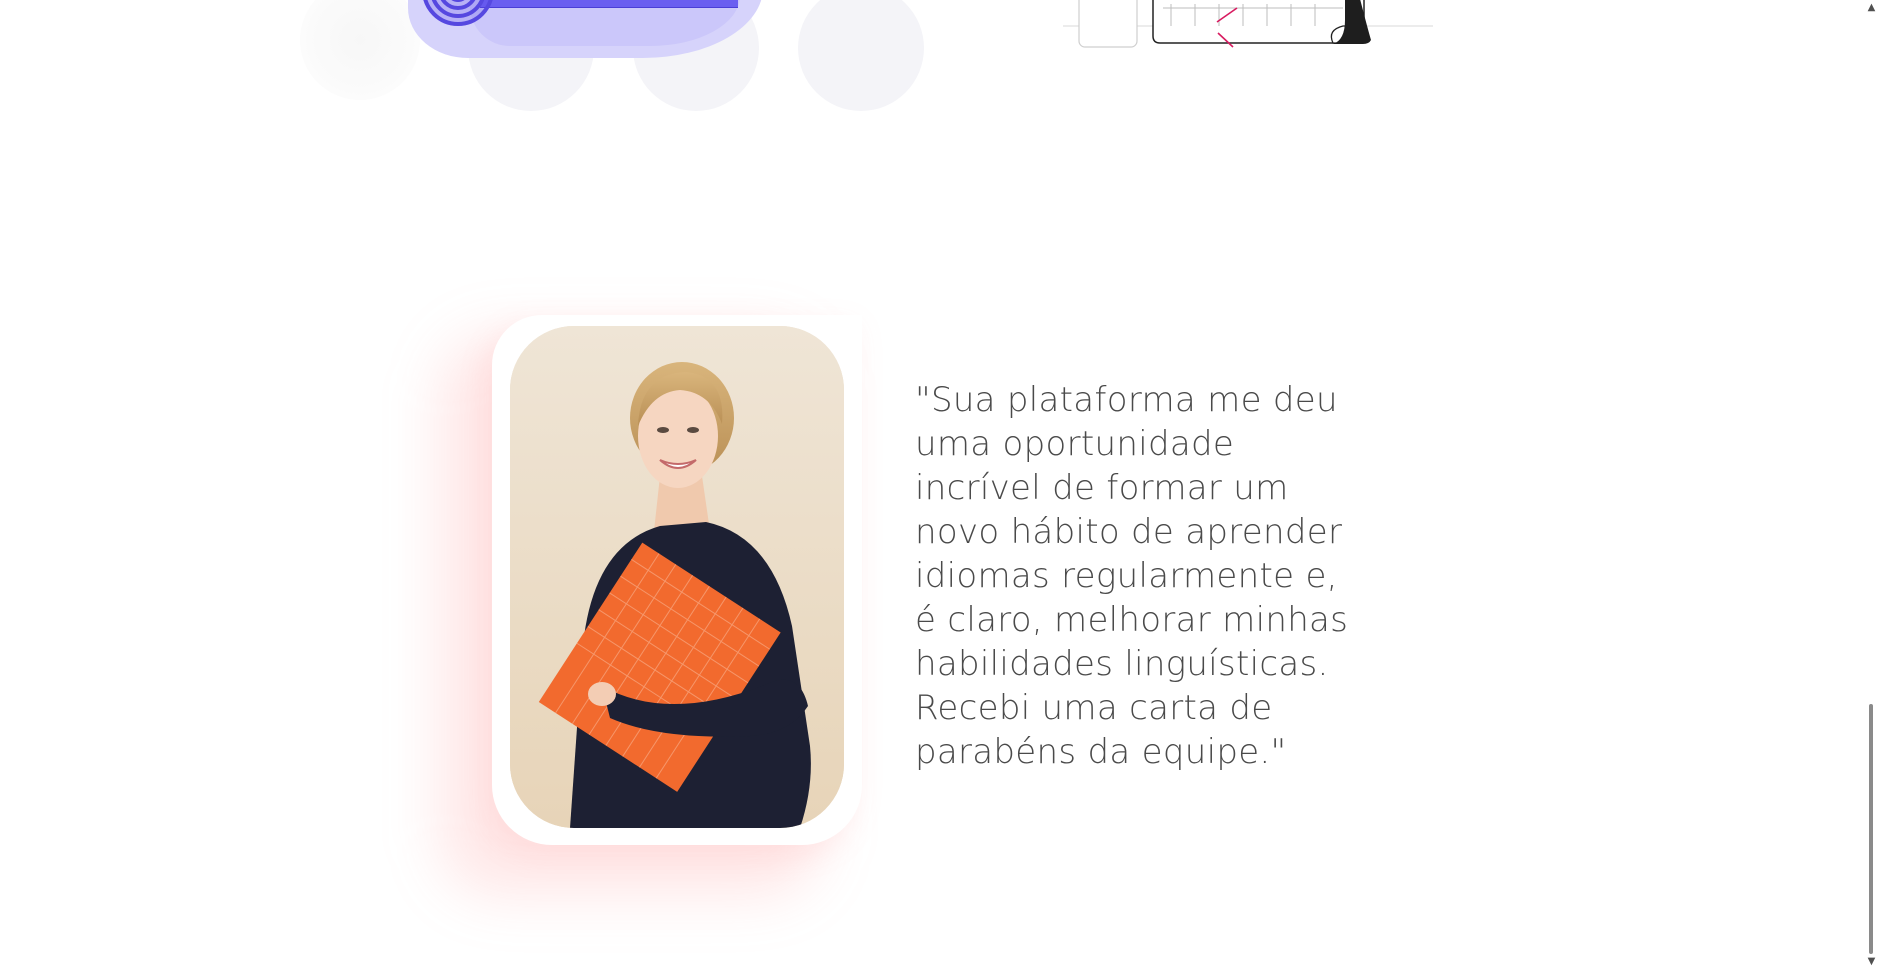 This screenshot has width=1879, height=969. What do you see at coordinates (1101, 752) in the screenshot?
I see `quote-line: parabéns da equipe."` at bounding box center [1101, 752].